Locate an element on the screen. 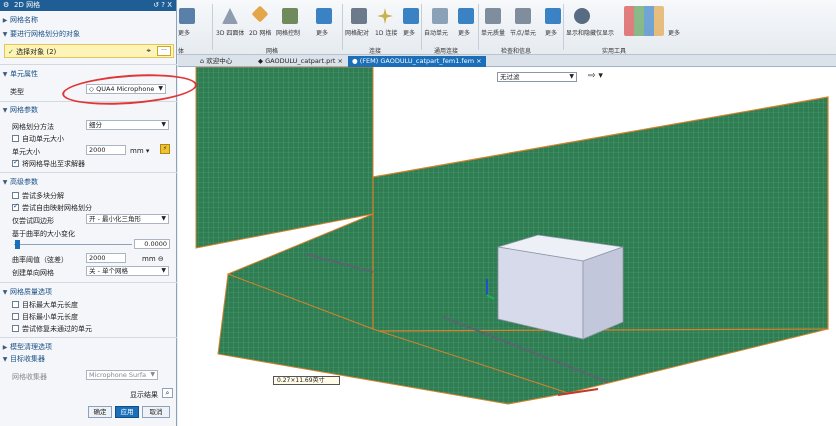  body-icon is located at coordinates (187, 16).